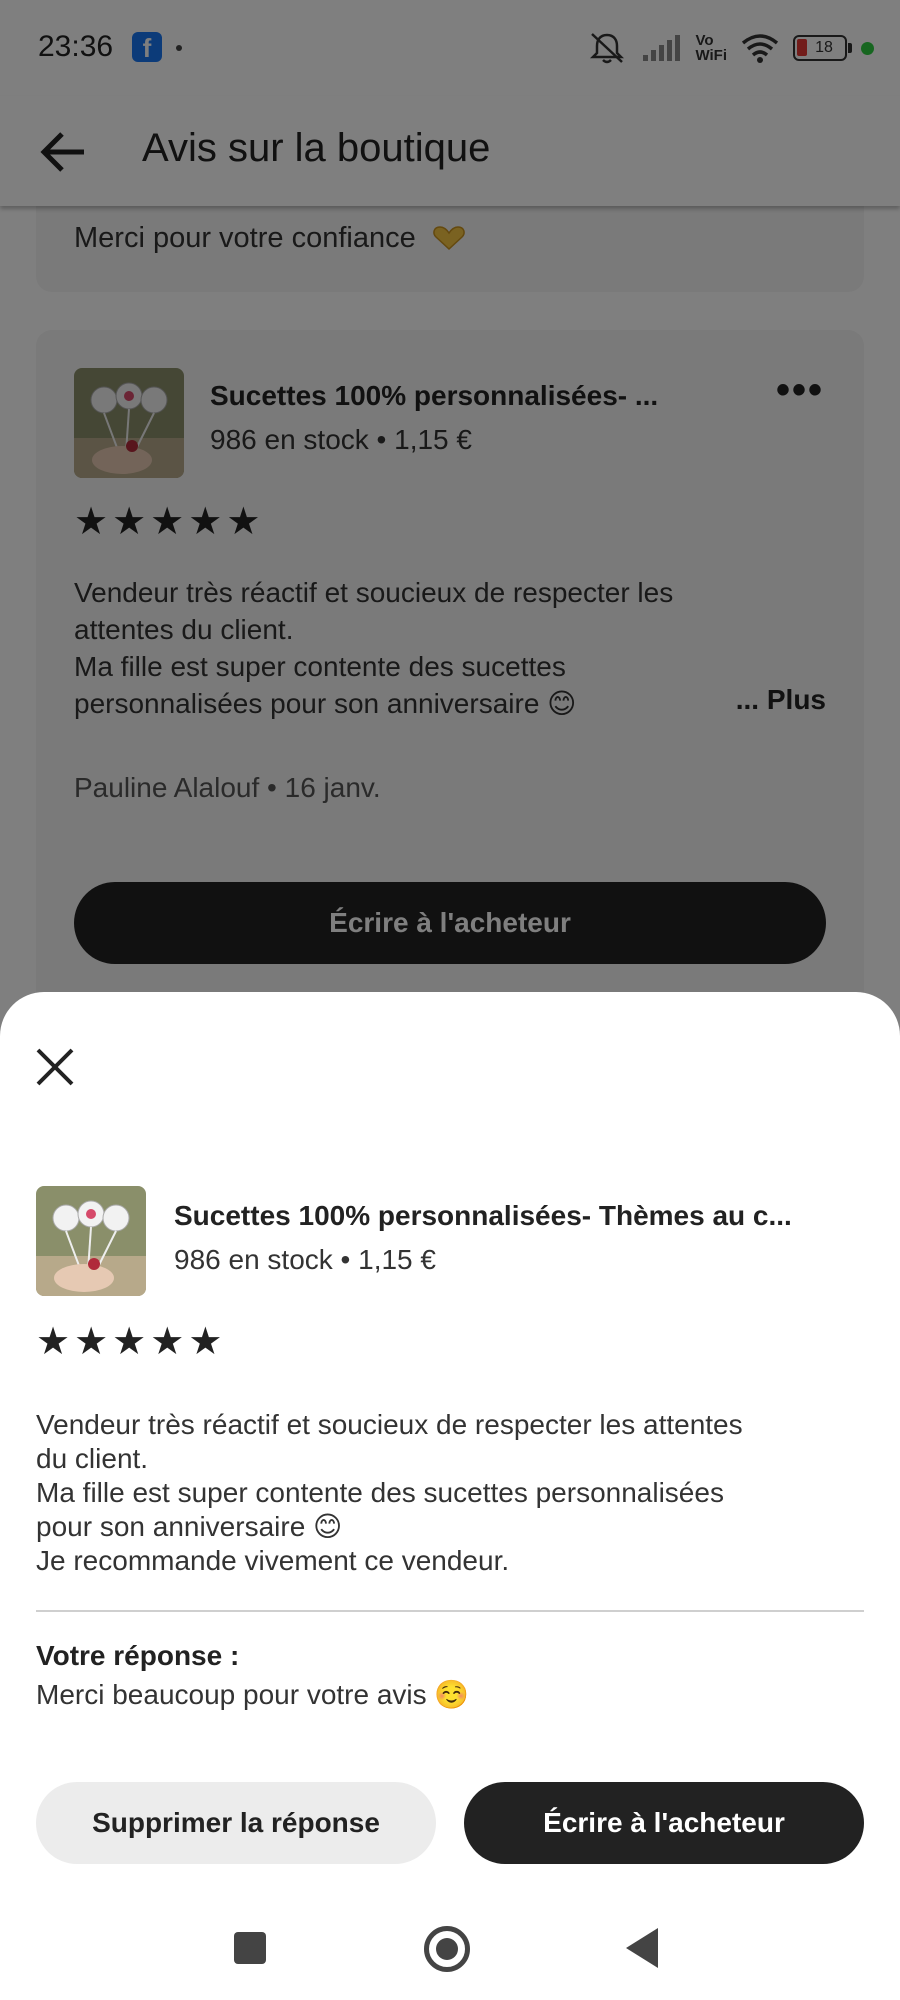  What do you see at coordinates (91, 1241) in the screenshot?
I see `product-thumbnail` at bounding box center [91, 1241].